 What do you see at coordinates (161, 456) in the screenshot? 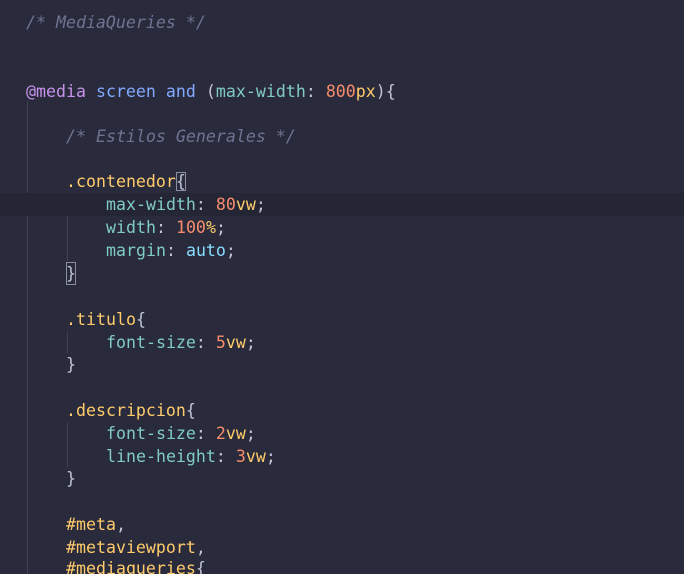
I see `property-line-height: line-height` at bounding box center [161, 456].